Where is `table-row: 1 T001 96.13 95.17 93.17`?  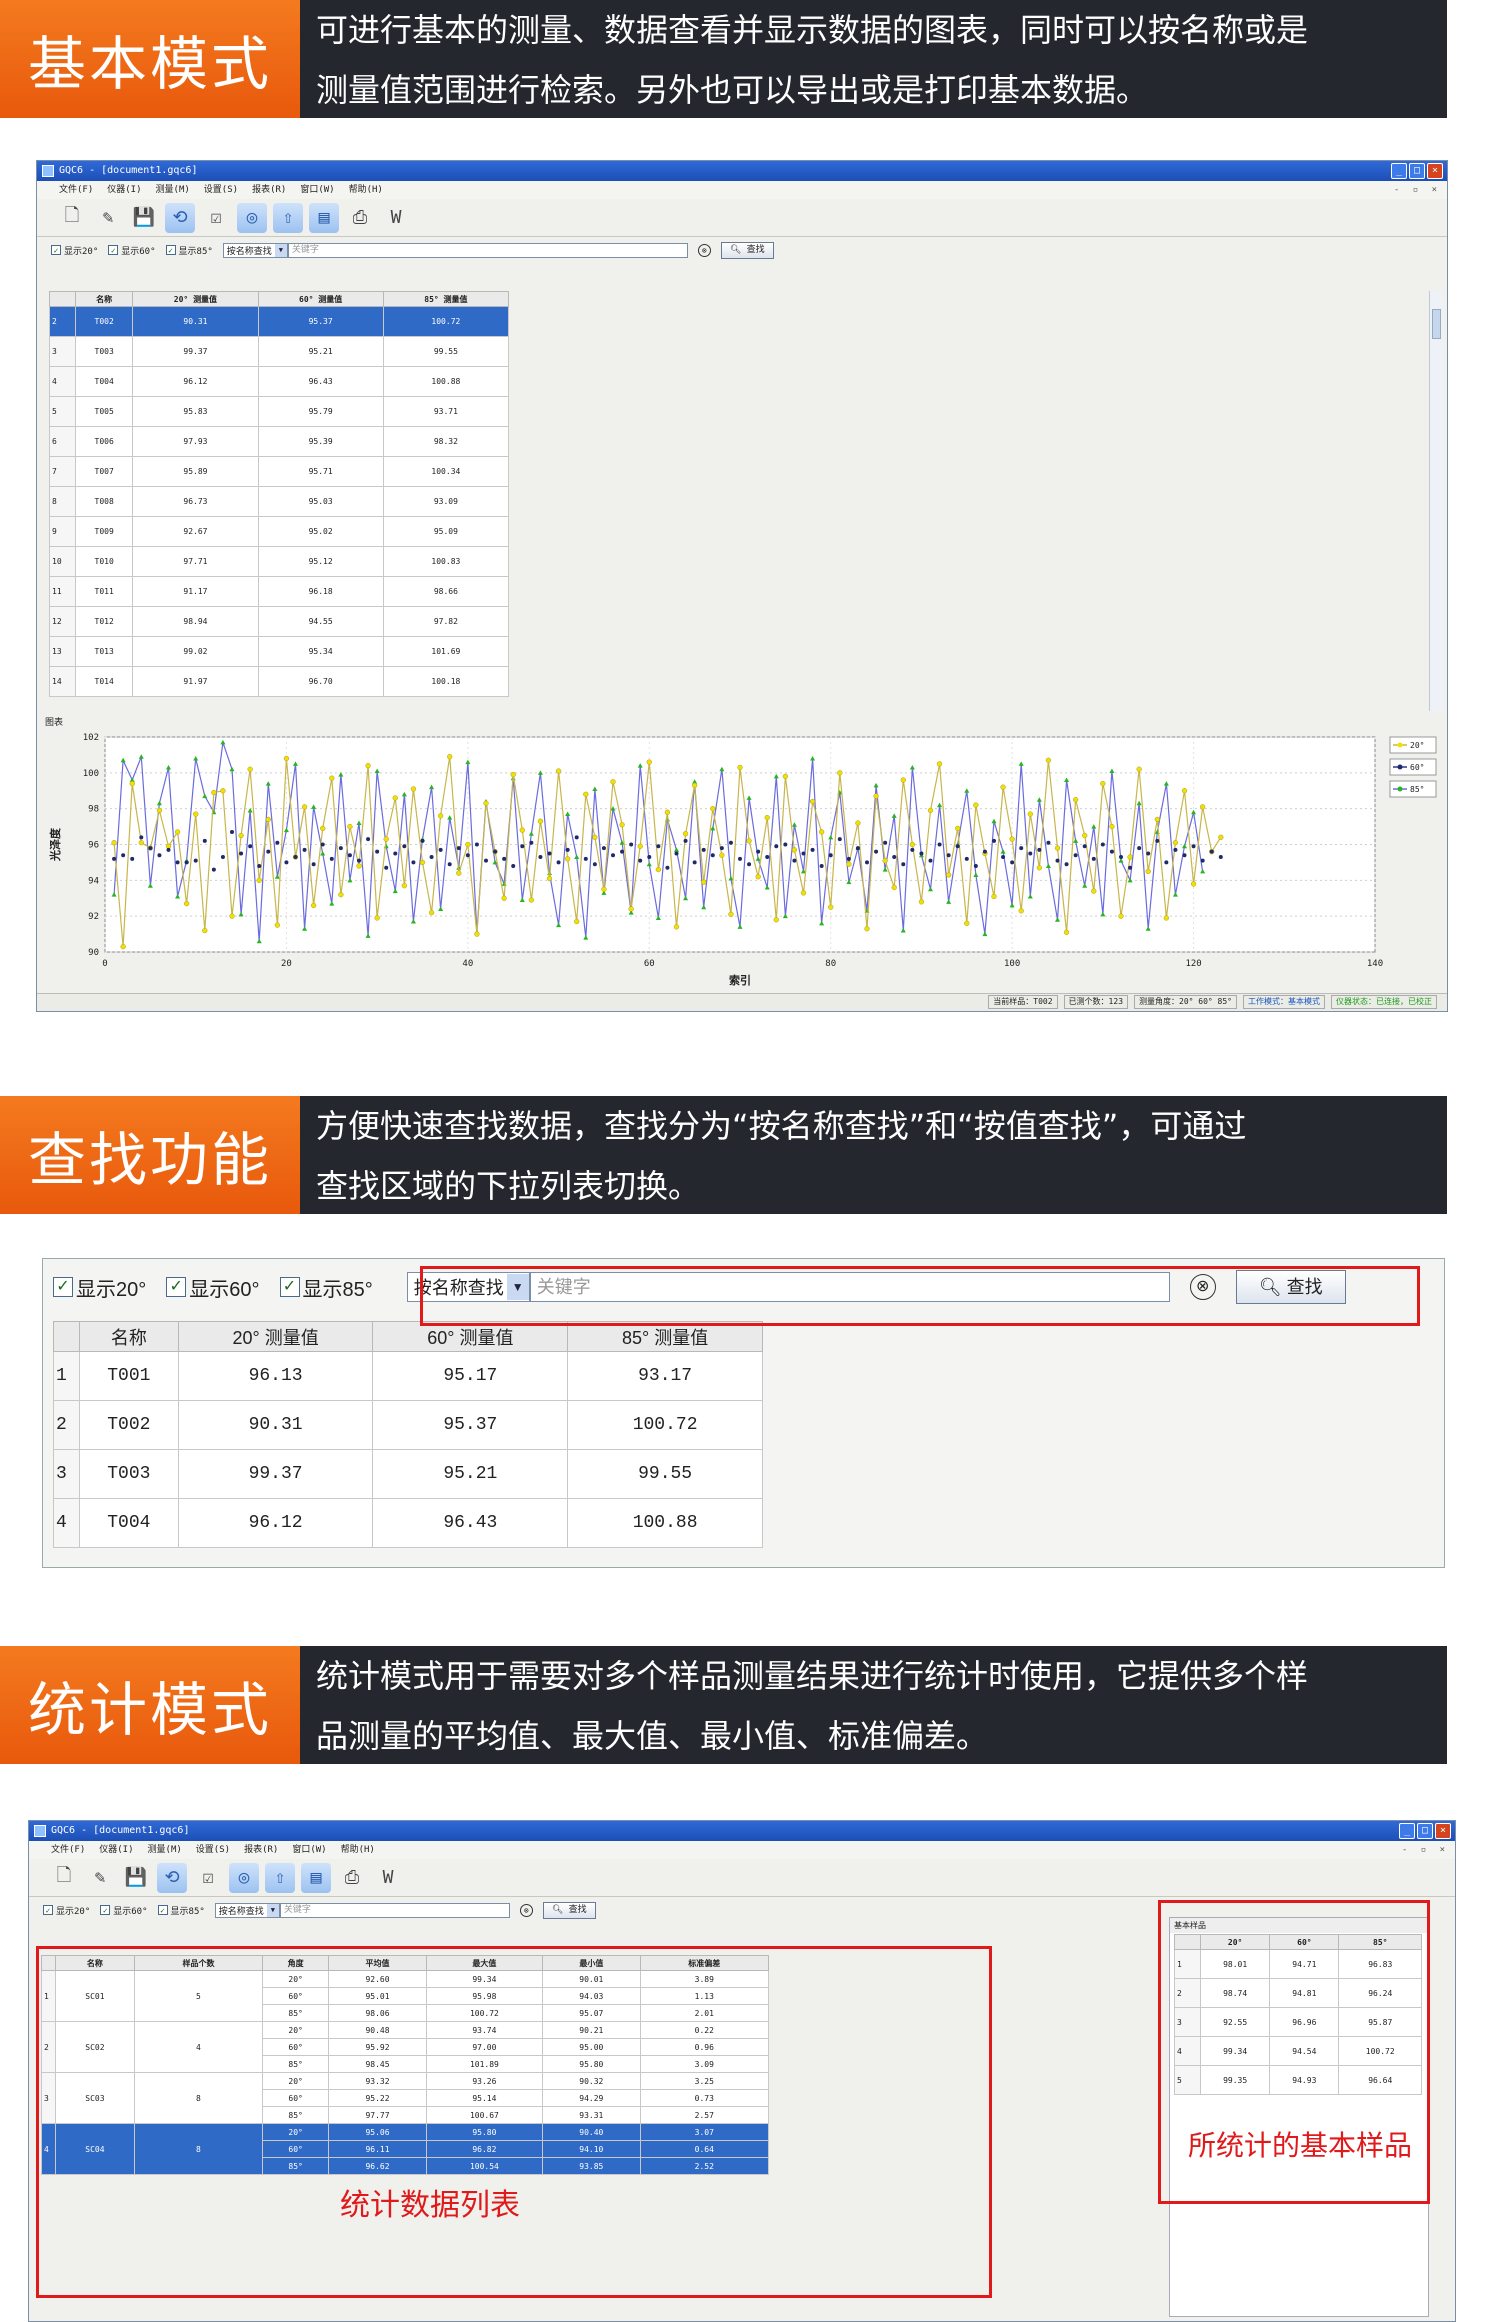
table-row: 1 T001 96.13 95.17 93.17 is located at coordinates (408, 1376).